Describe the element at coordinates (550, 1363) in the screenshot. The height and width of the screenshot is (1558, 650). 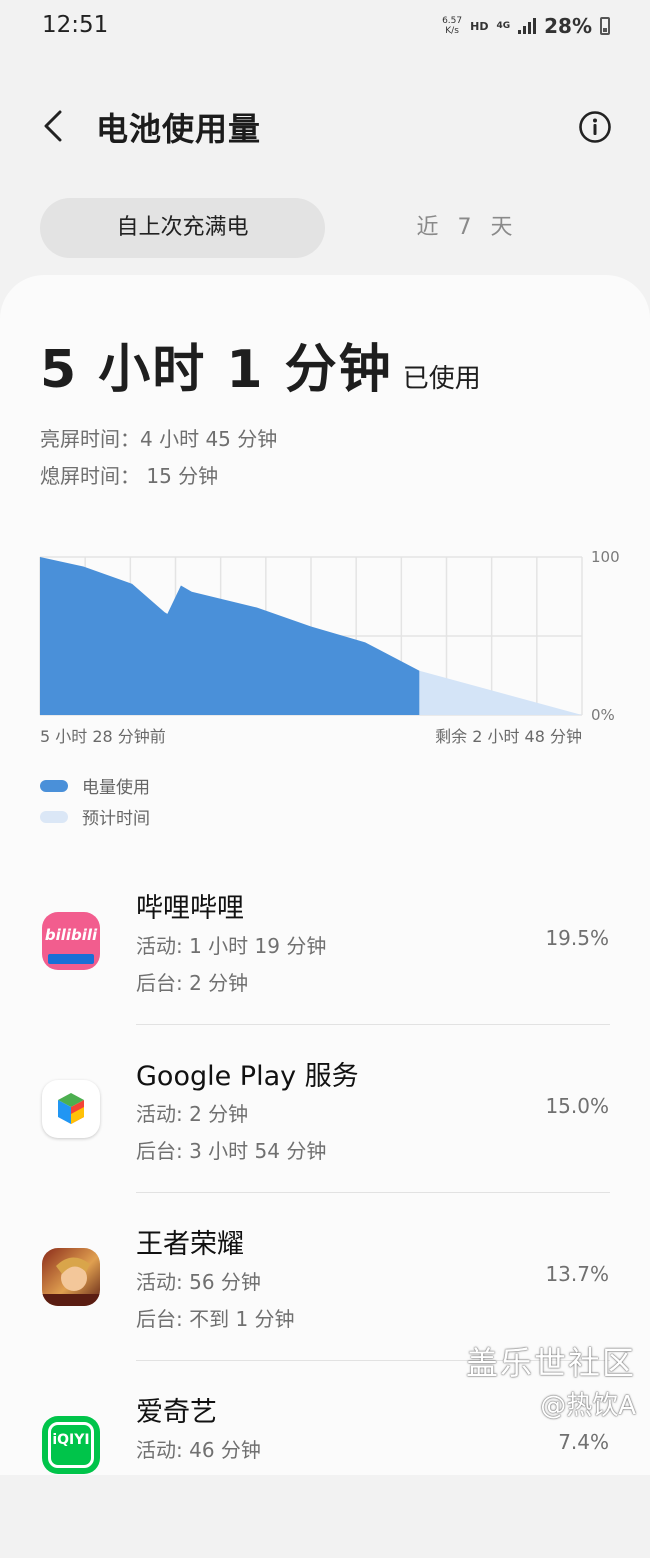
I see `watermark-community: 盖乐世社区` at that location.